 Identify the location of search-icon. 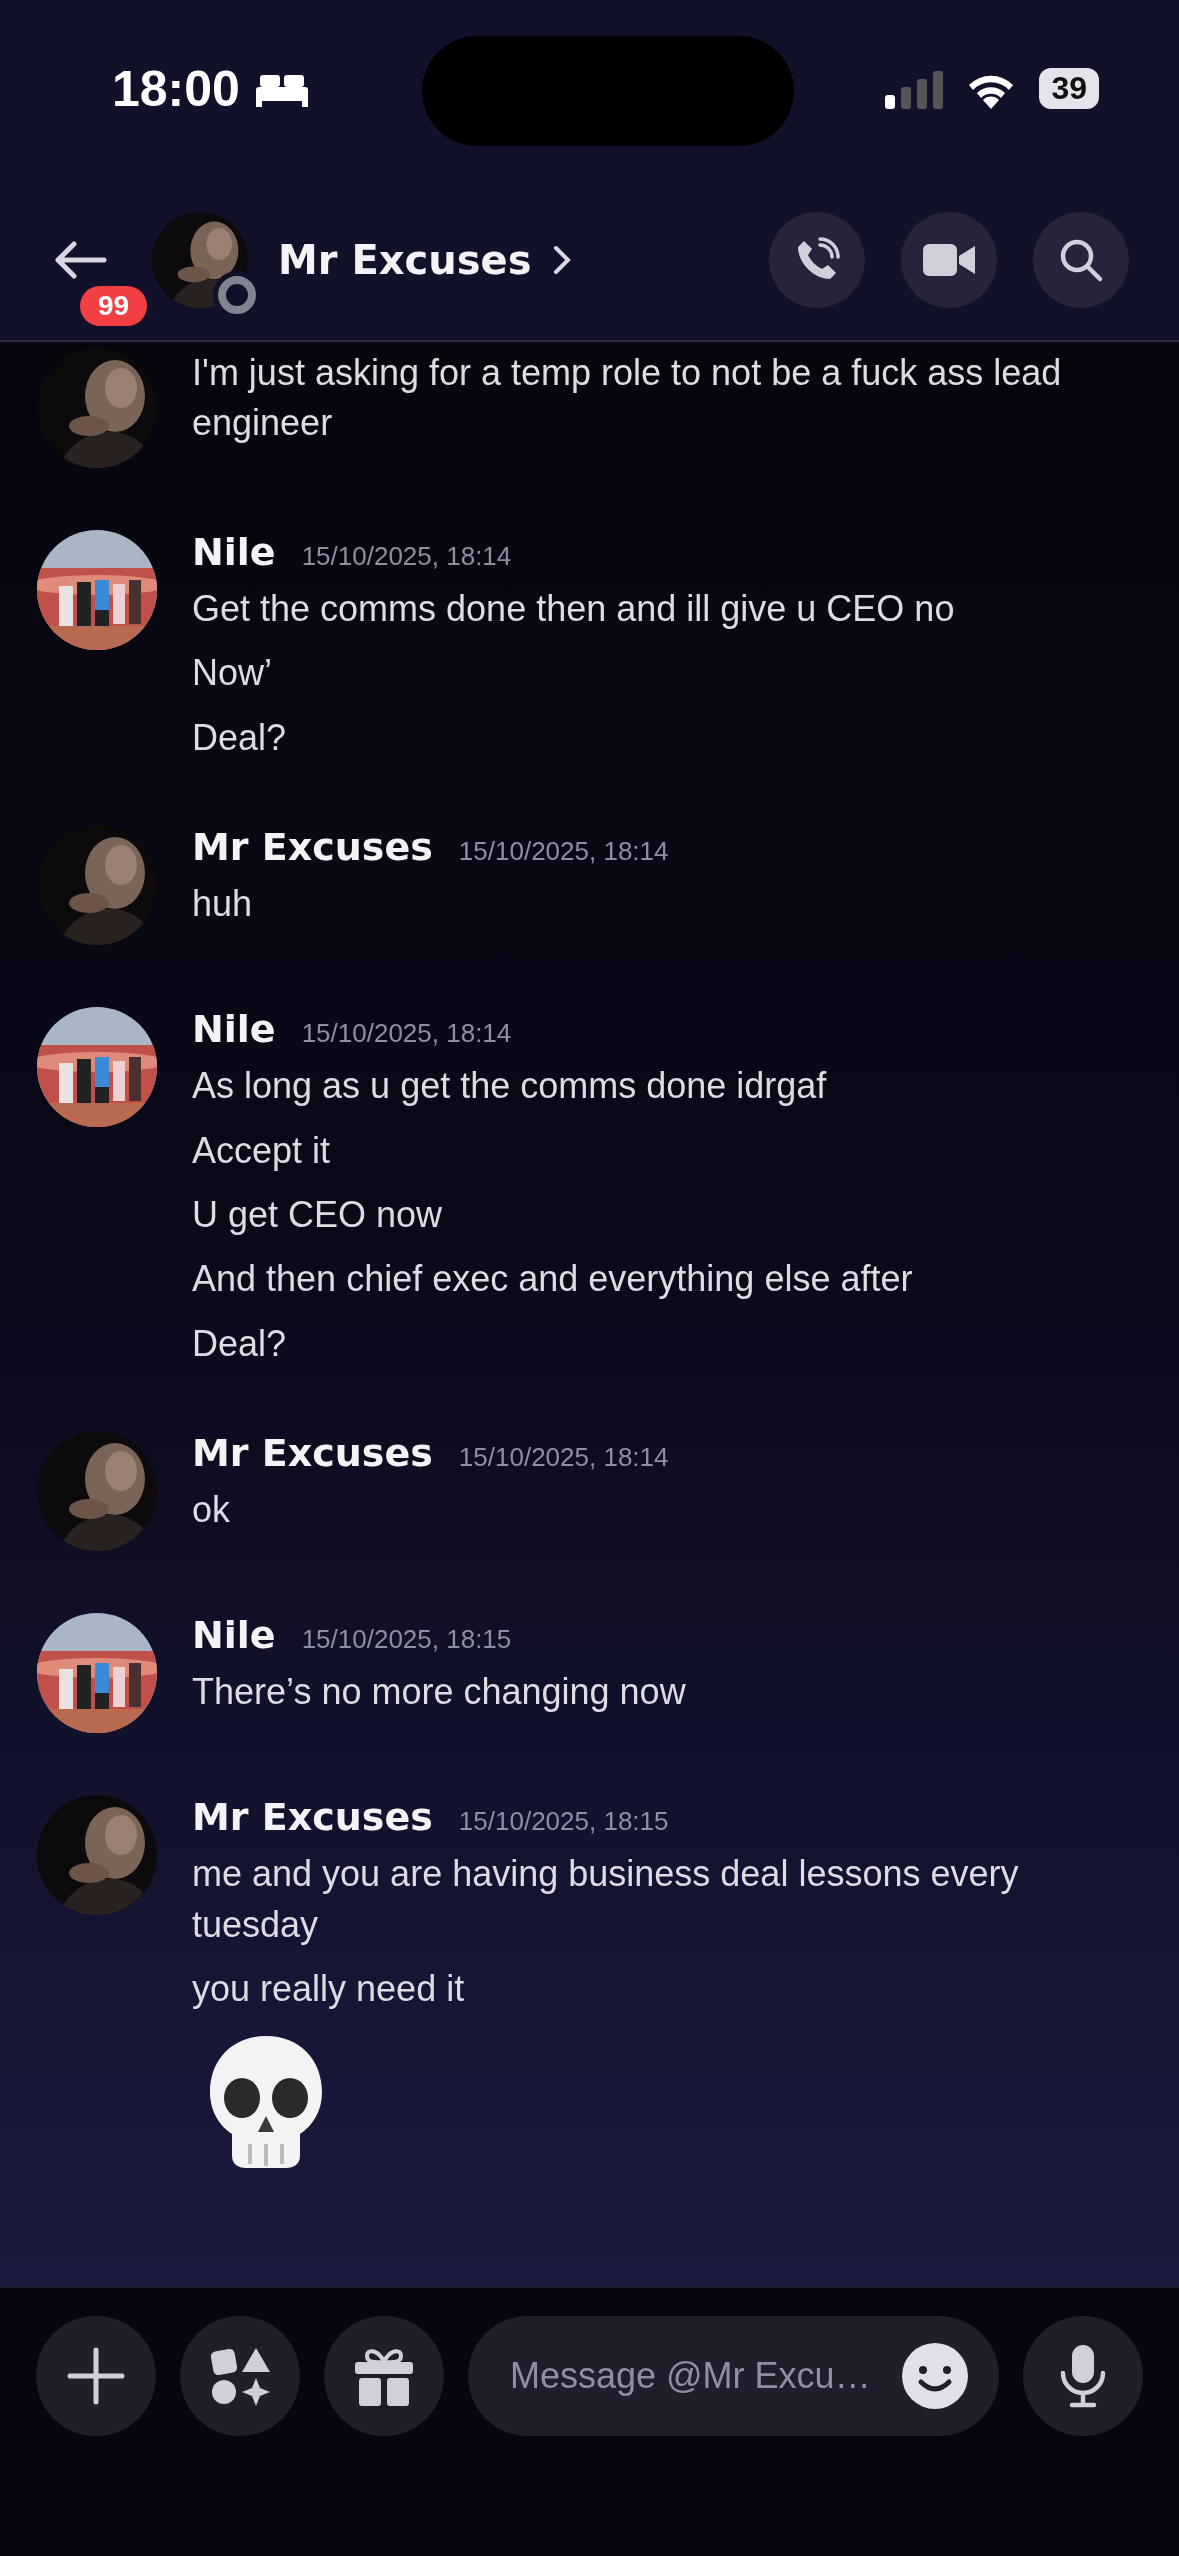
(1081, 260).